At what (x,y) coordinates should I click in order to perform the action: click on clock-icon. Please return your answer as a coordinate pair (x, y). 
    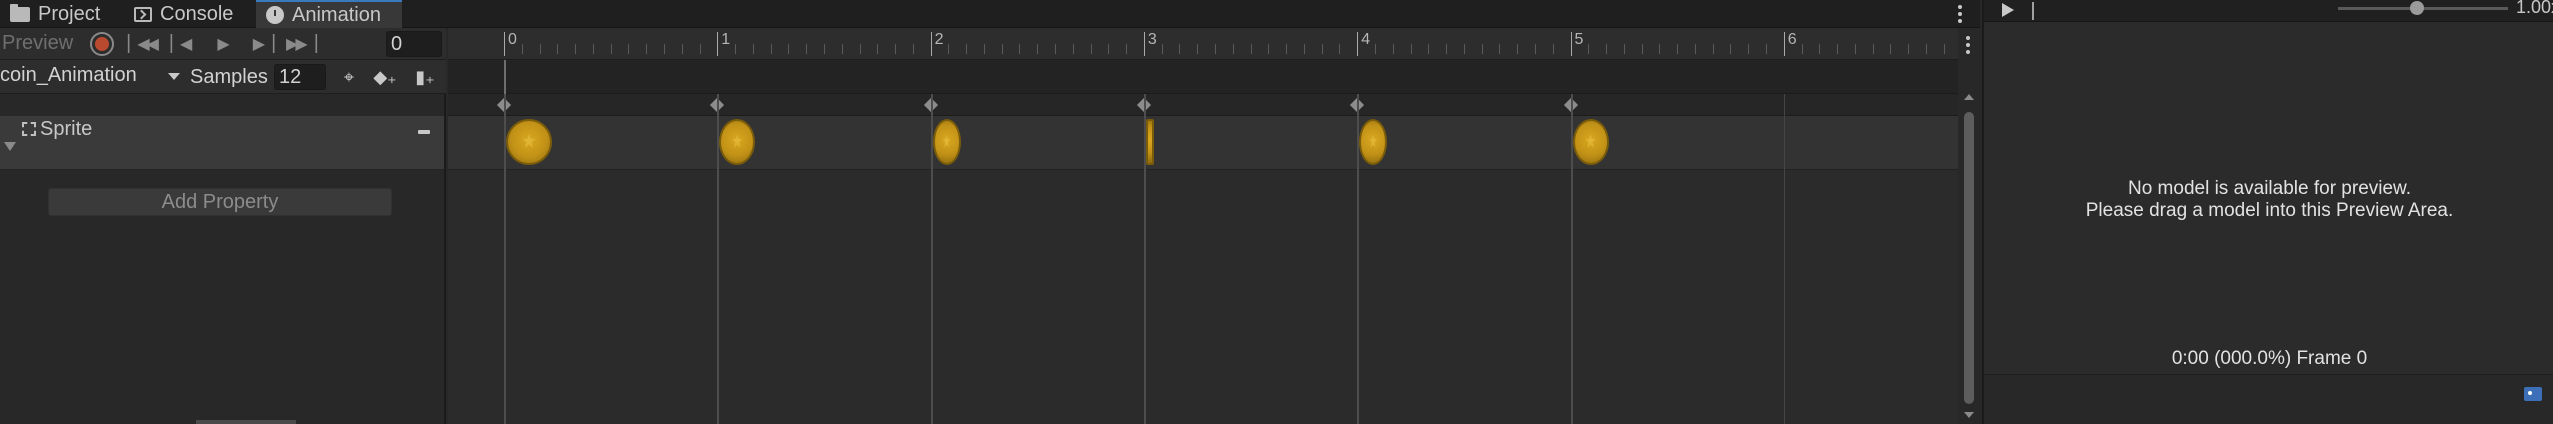
    Looking at the image, I should click on (275, 15).